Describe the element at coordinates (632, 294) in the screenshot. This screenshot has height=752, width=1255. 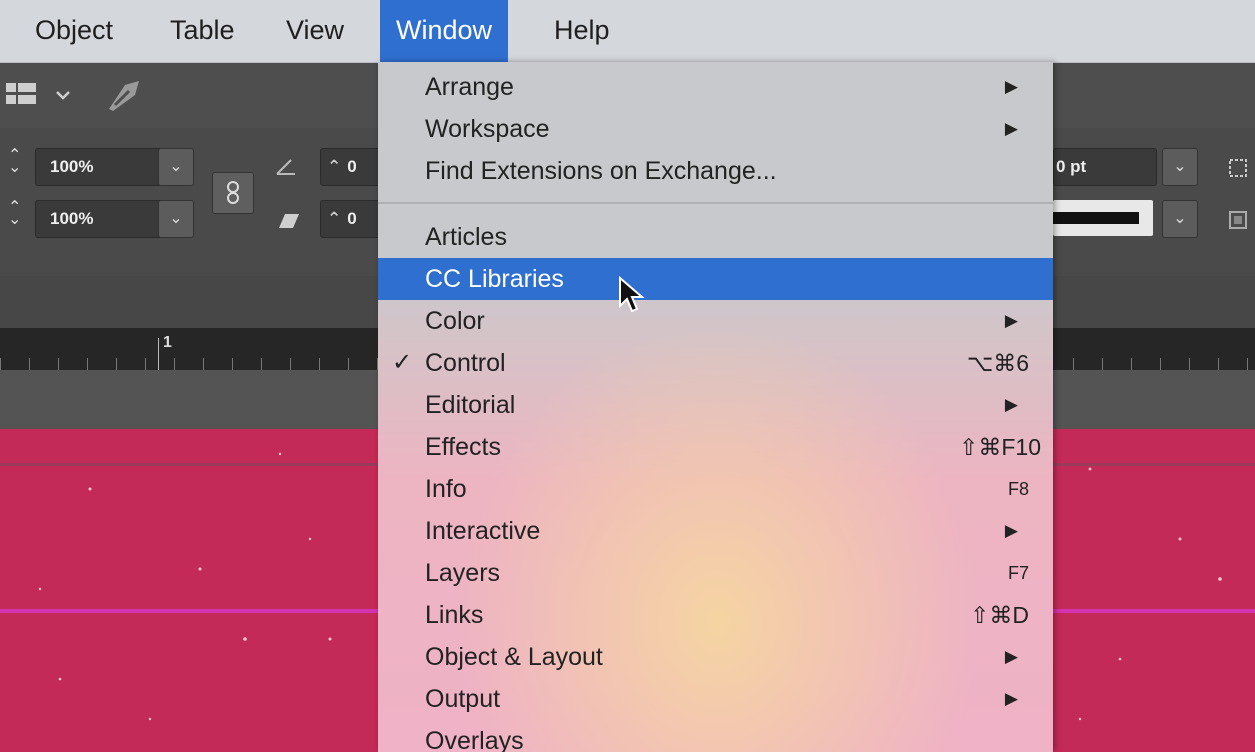
I see `arrow-cursor-icon` at that location.